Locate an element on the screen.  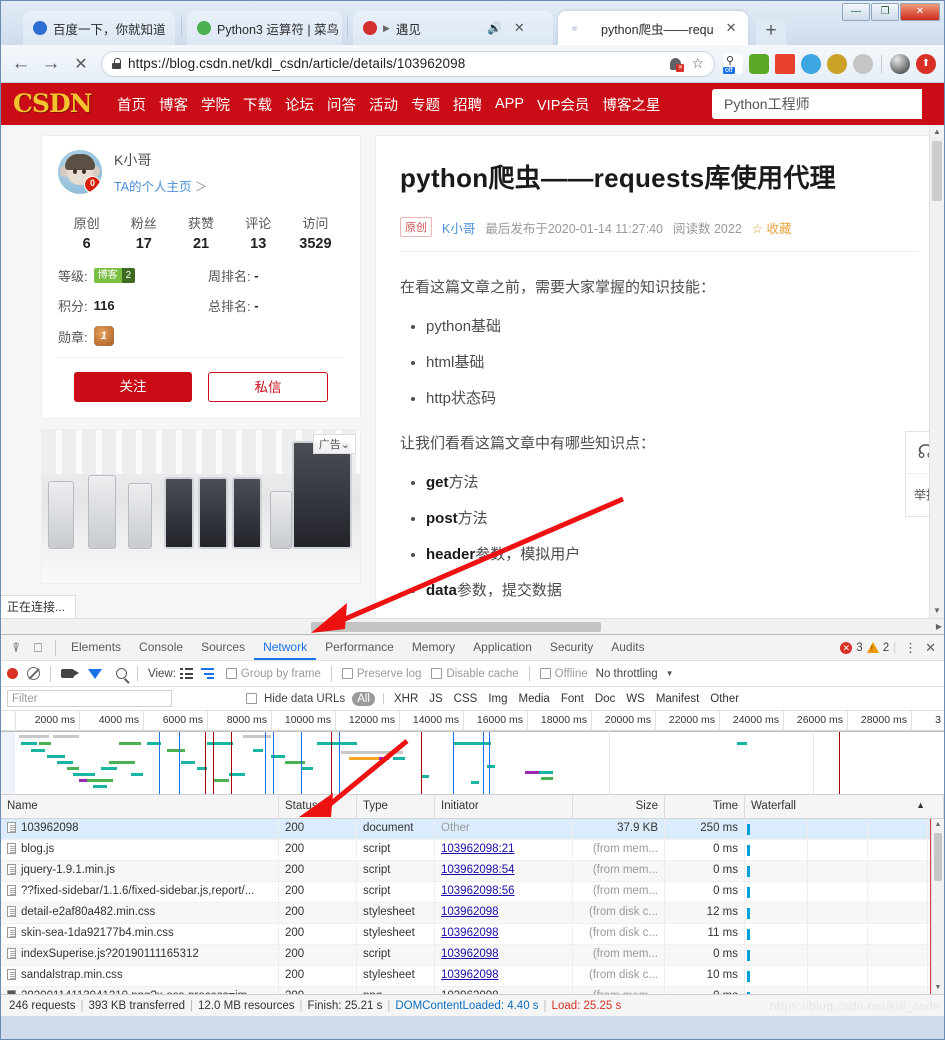
new-tab-button: + is located at coordinates (771, 32).